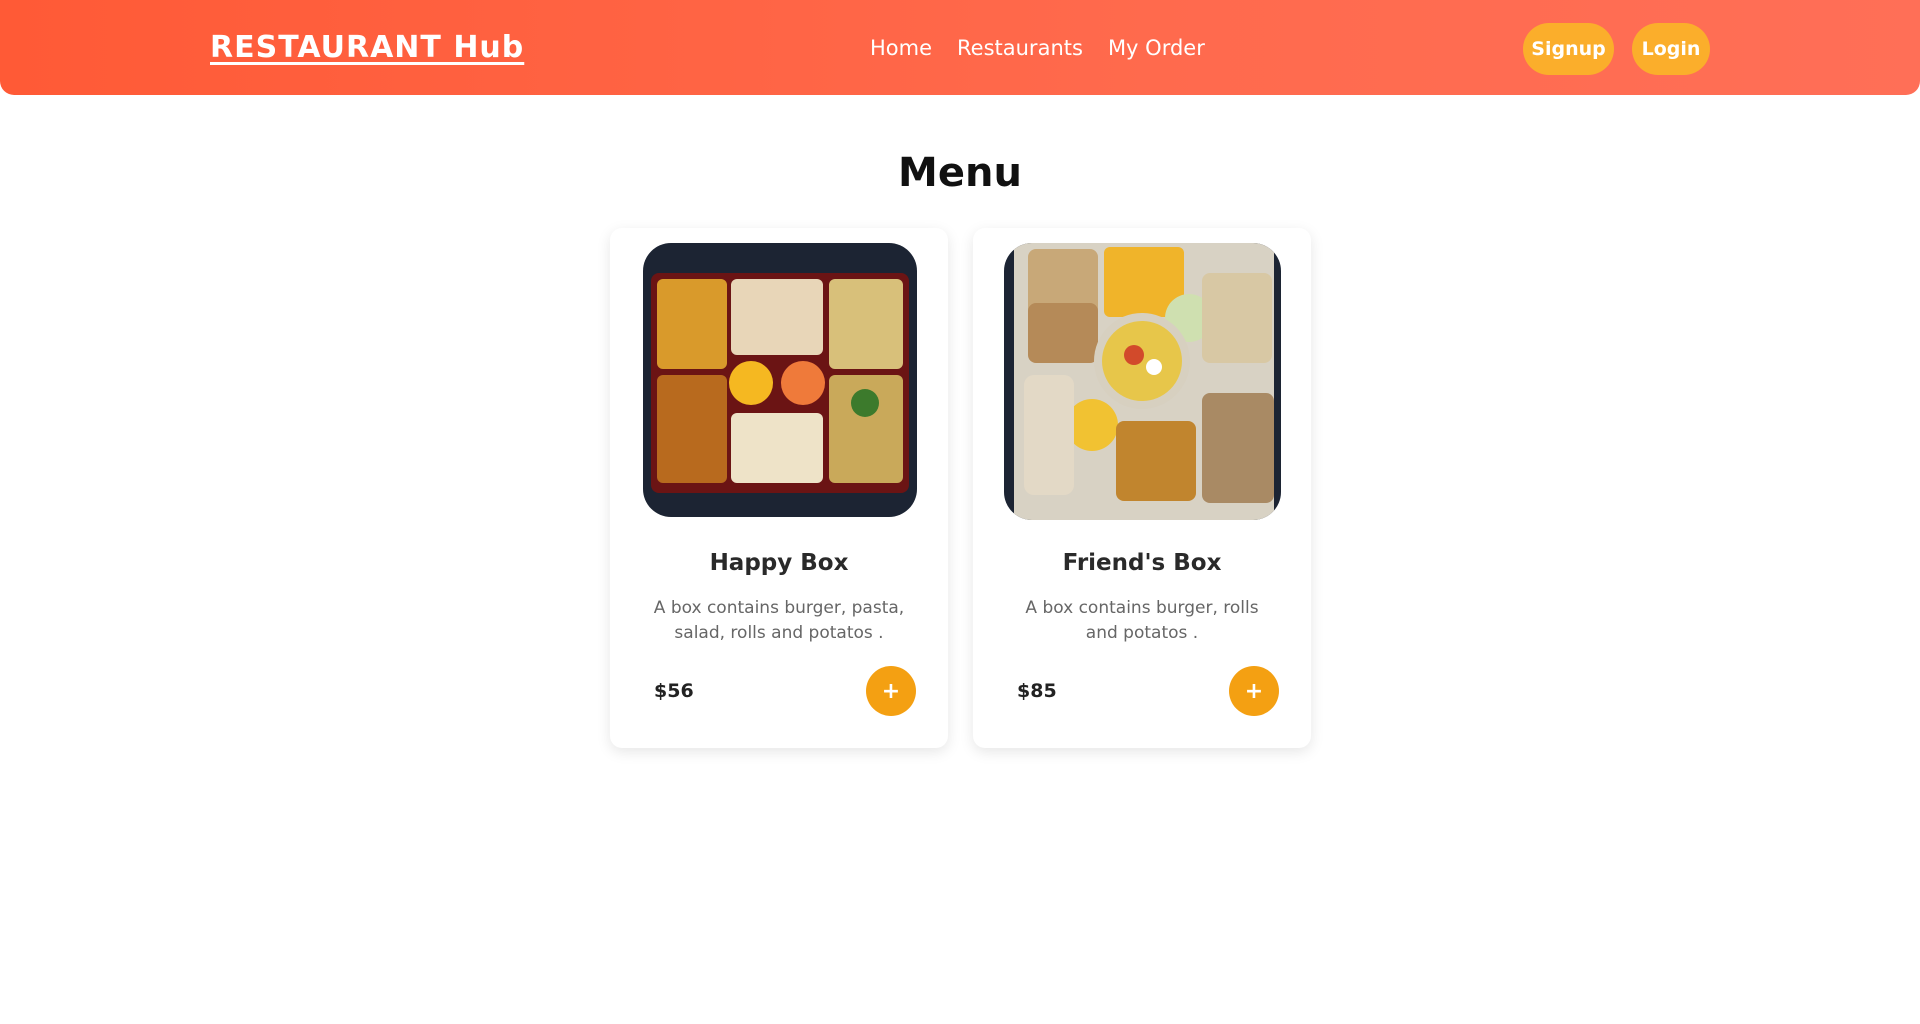 The height and width of the screenshot is (1024, 1920). What do you see at coordinates (1020, 48) in the screenshot?
I see `nav-restaurants-link: Restaurants` at bounding box center [1020, 48].